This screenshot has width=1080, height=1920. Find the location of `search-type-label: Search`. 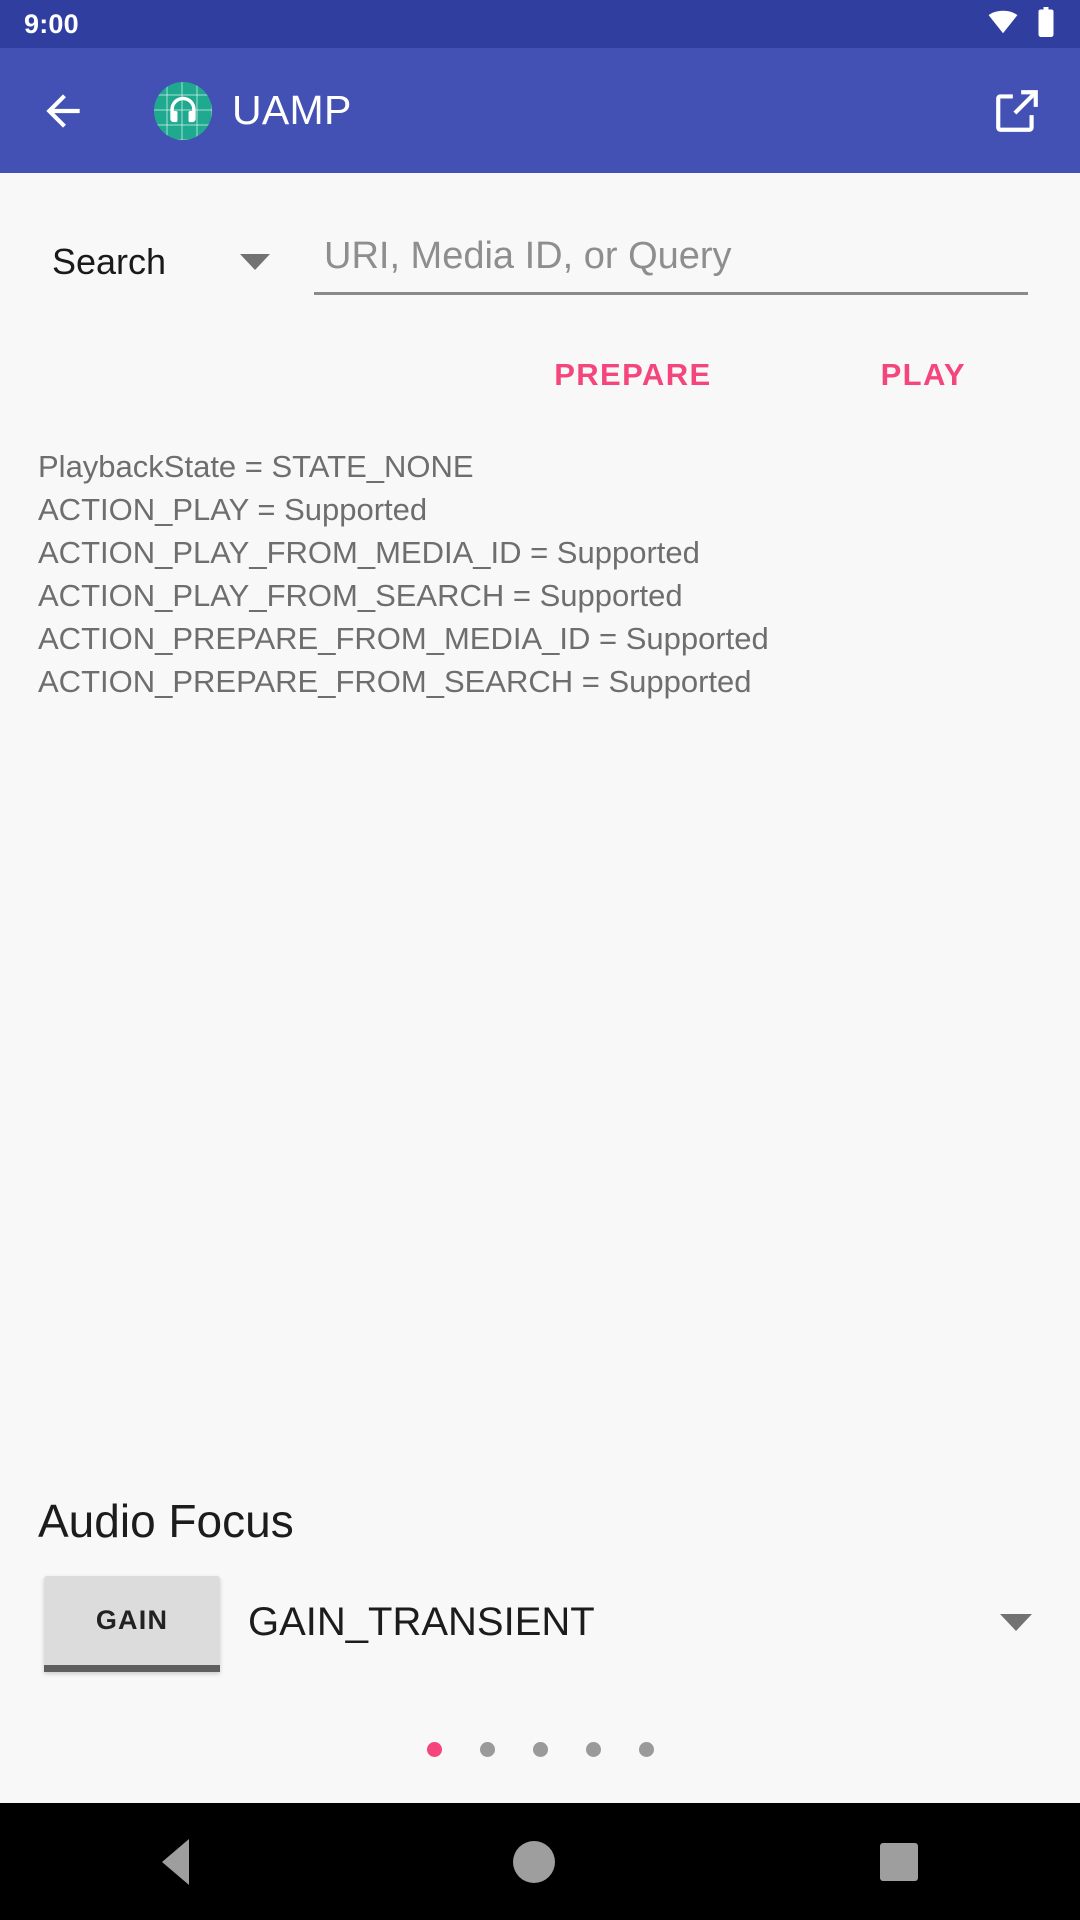

search-type-label: Search is located at coordinates (109, 261).